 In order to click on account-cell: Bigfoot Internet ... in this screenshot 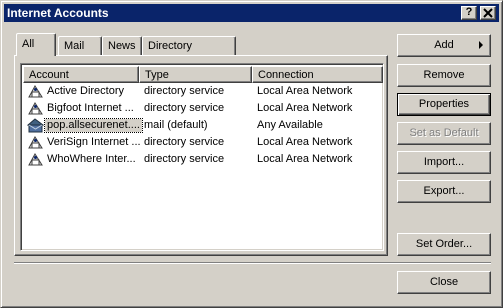, I will do `click(83, 108)`.